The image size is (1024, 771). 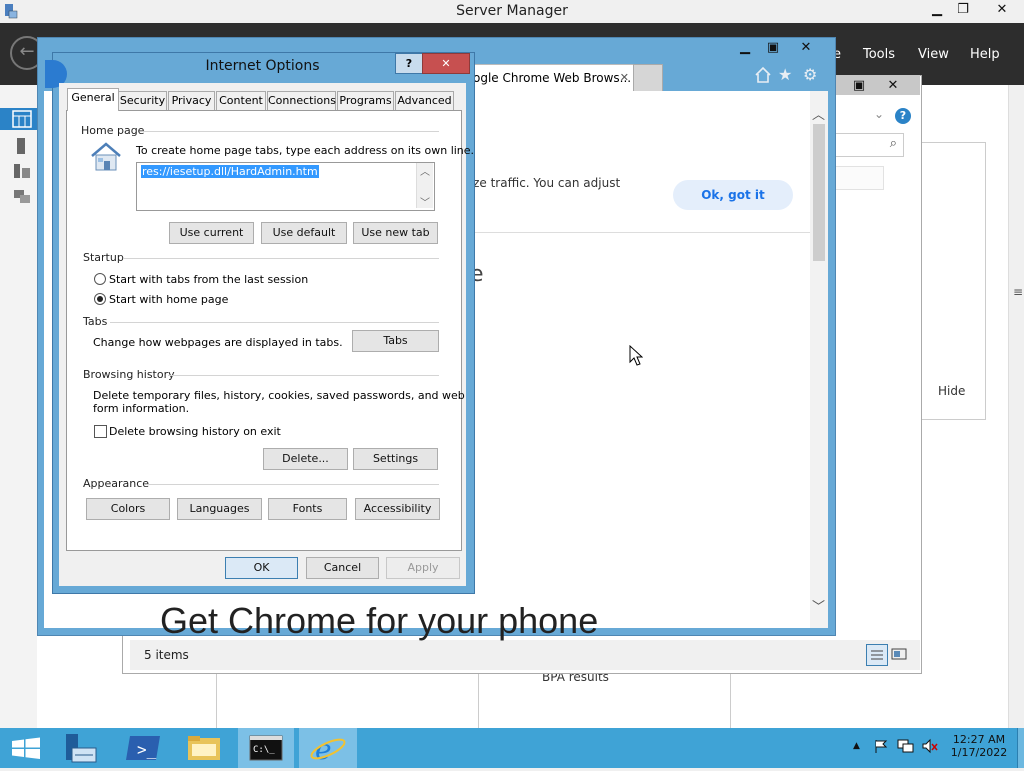 I want to click on cmd-taskbar-button: C:\_, so click(x=266, y=748).